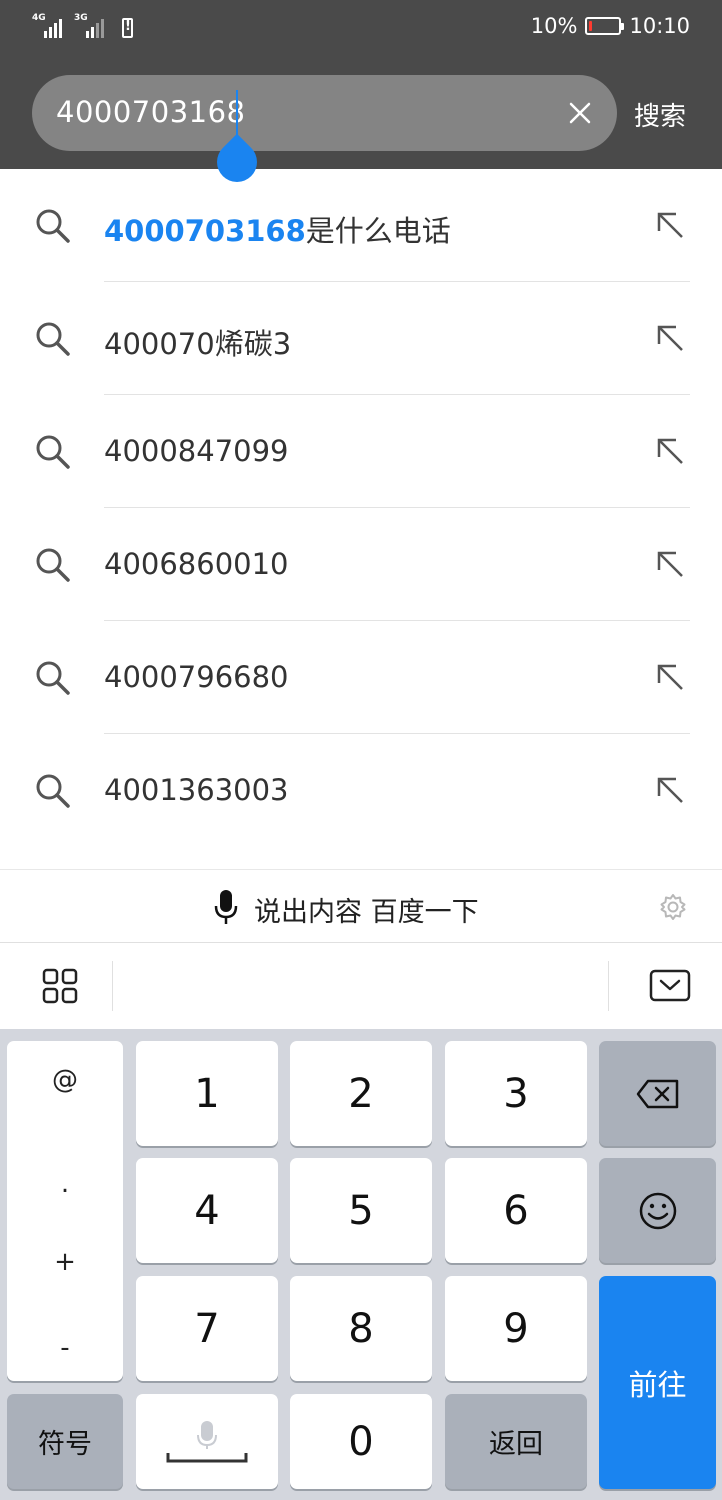  I want to click on search-header: 4G 3G 10% 10:10 4000703168 搜索, so click(361, 95).